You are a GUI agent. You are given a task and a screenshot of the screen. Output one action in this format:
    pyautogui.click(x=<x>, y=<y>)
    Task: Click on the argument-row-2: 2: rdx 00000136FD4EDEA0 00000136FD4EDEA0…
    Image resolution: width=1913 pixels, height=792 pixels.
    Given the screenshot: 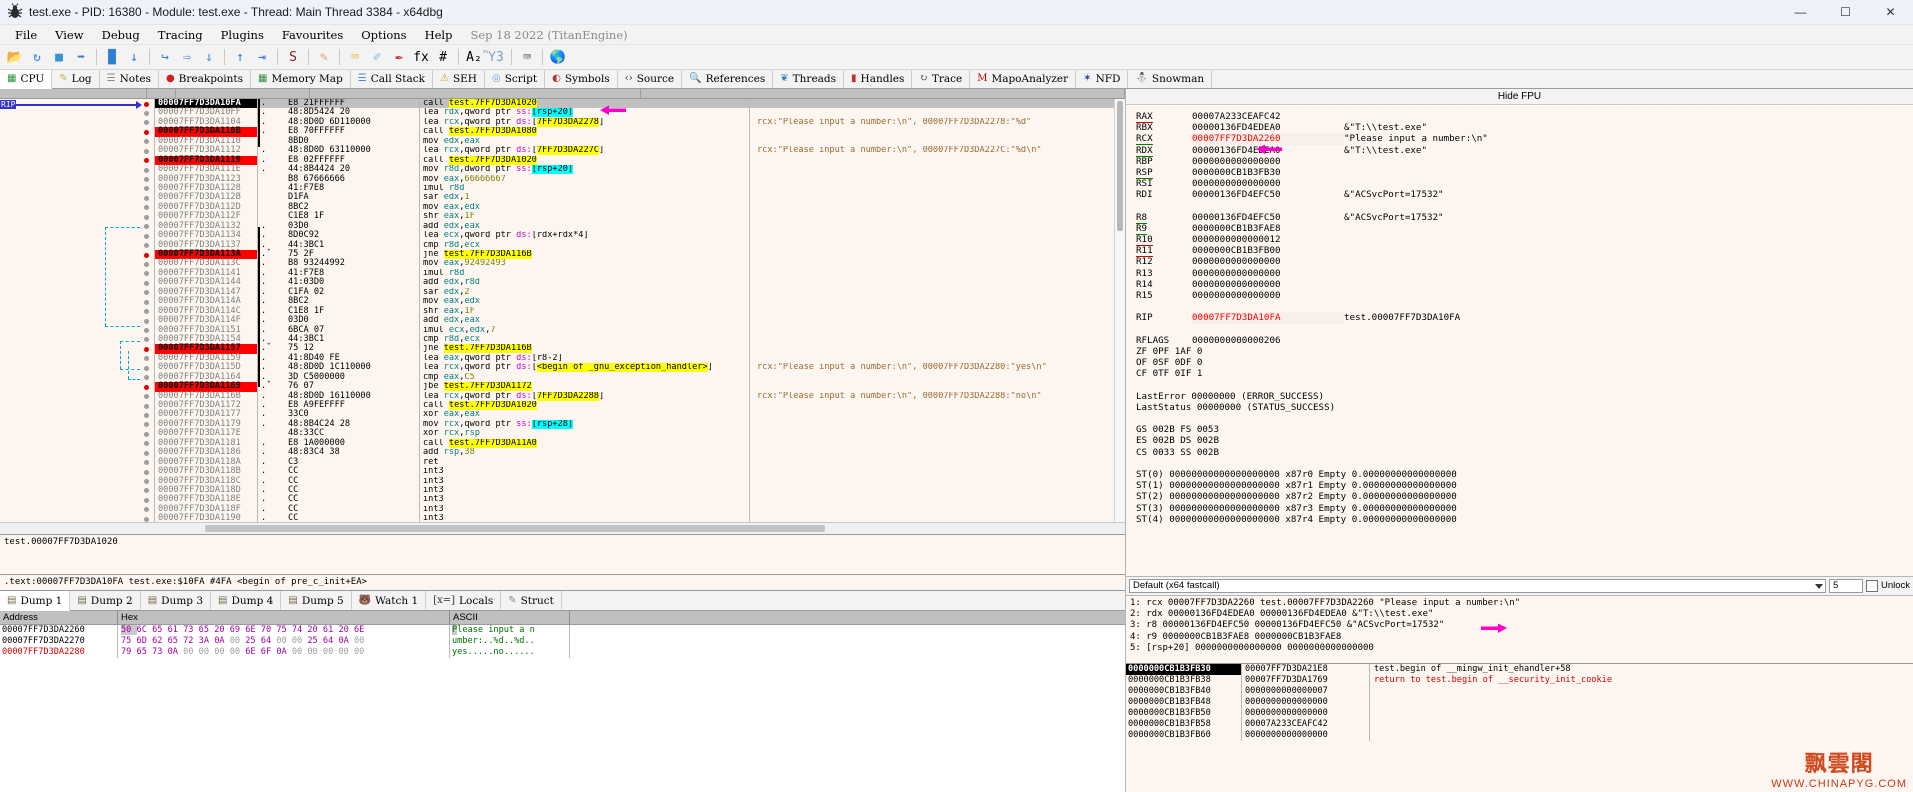 What is the action you would take?
    pyautogui.click(x=1521, y=614)
    